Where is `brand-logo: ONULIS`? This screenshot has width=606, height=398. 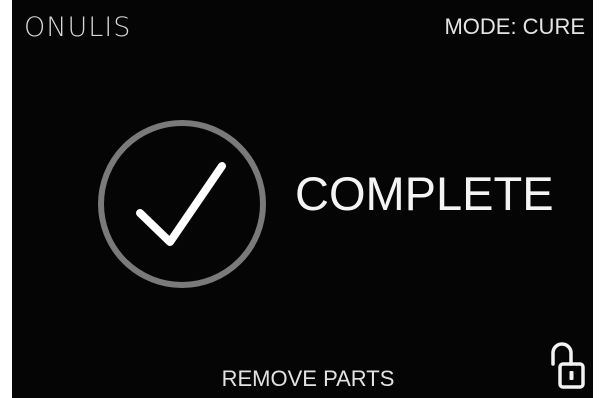
brand-logo: ONULIS is located at coordinates (78, 27).